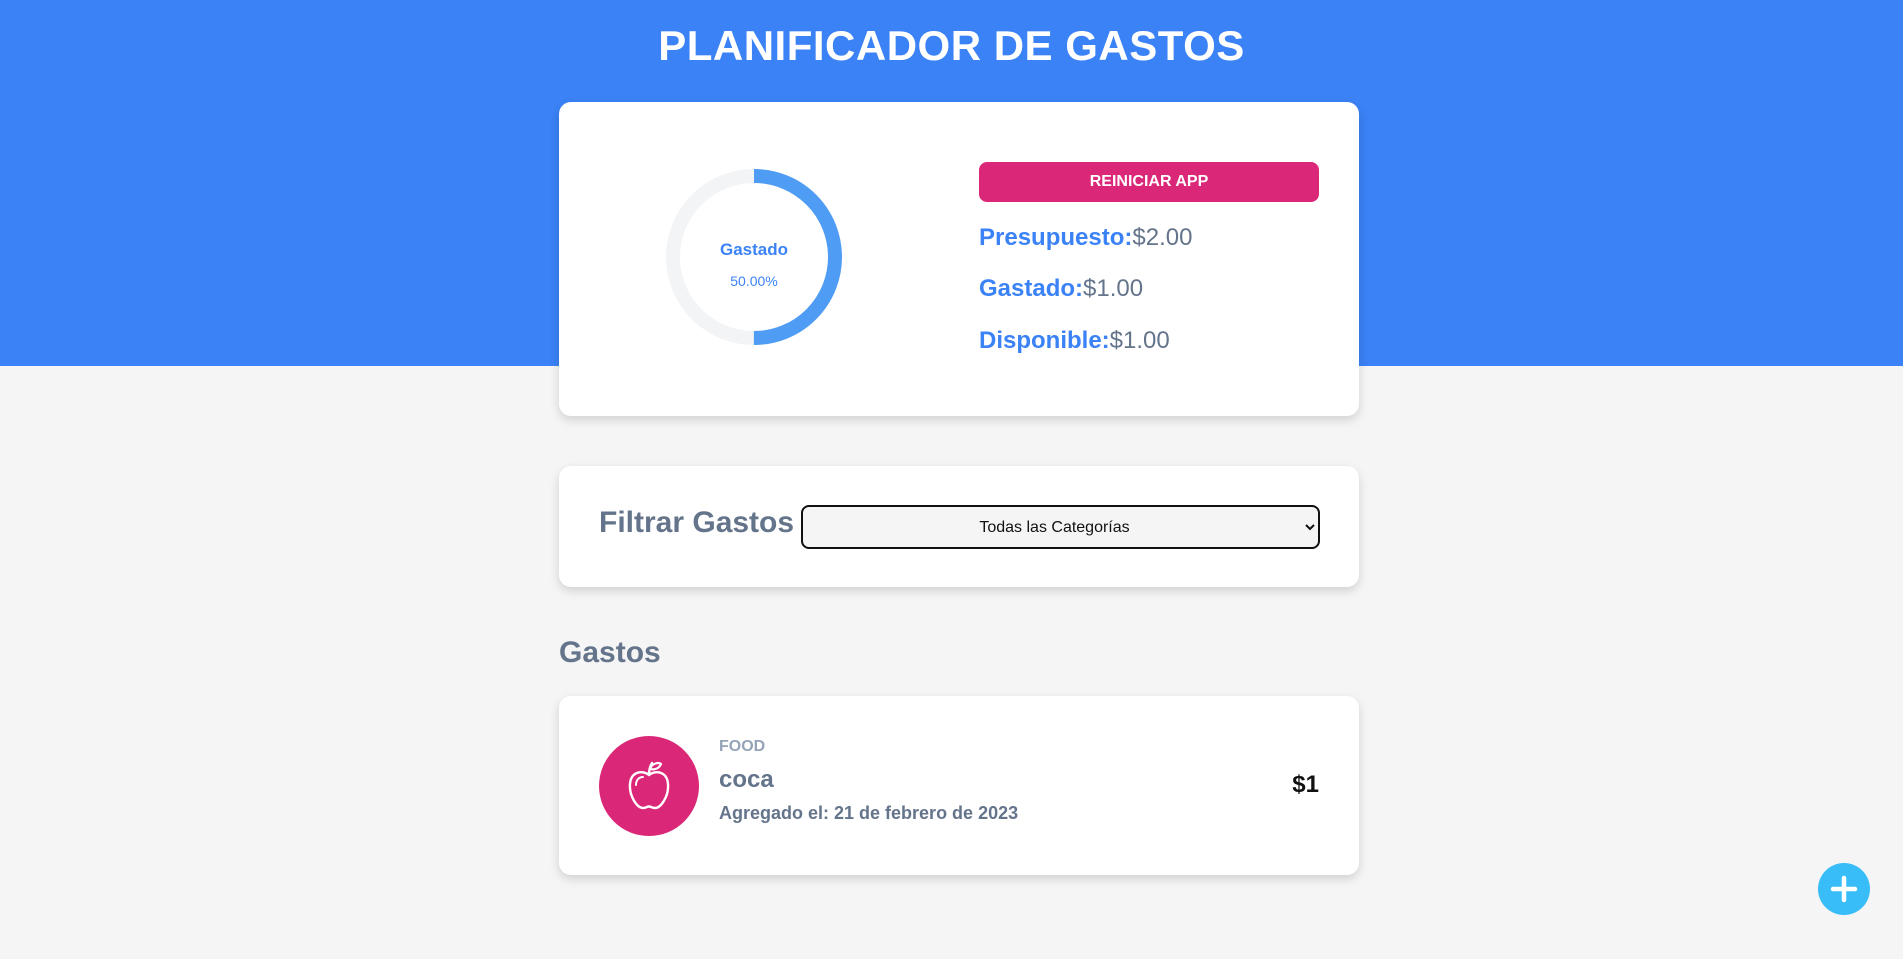 The height and width of the screenshot is (959, 1903). Describe the element at coordinates (1162, 237) in the screenshot. I see `stat-budget-value: $2.00` at that location.